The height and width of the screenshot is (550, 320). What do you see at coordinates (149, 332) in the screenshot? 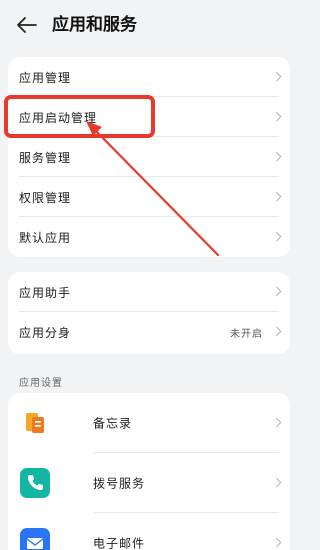
I see `app-twin-item: 应用分身 未开启` at bounding box center [149, 332].